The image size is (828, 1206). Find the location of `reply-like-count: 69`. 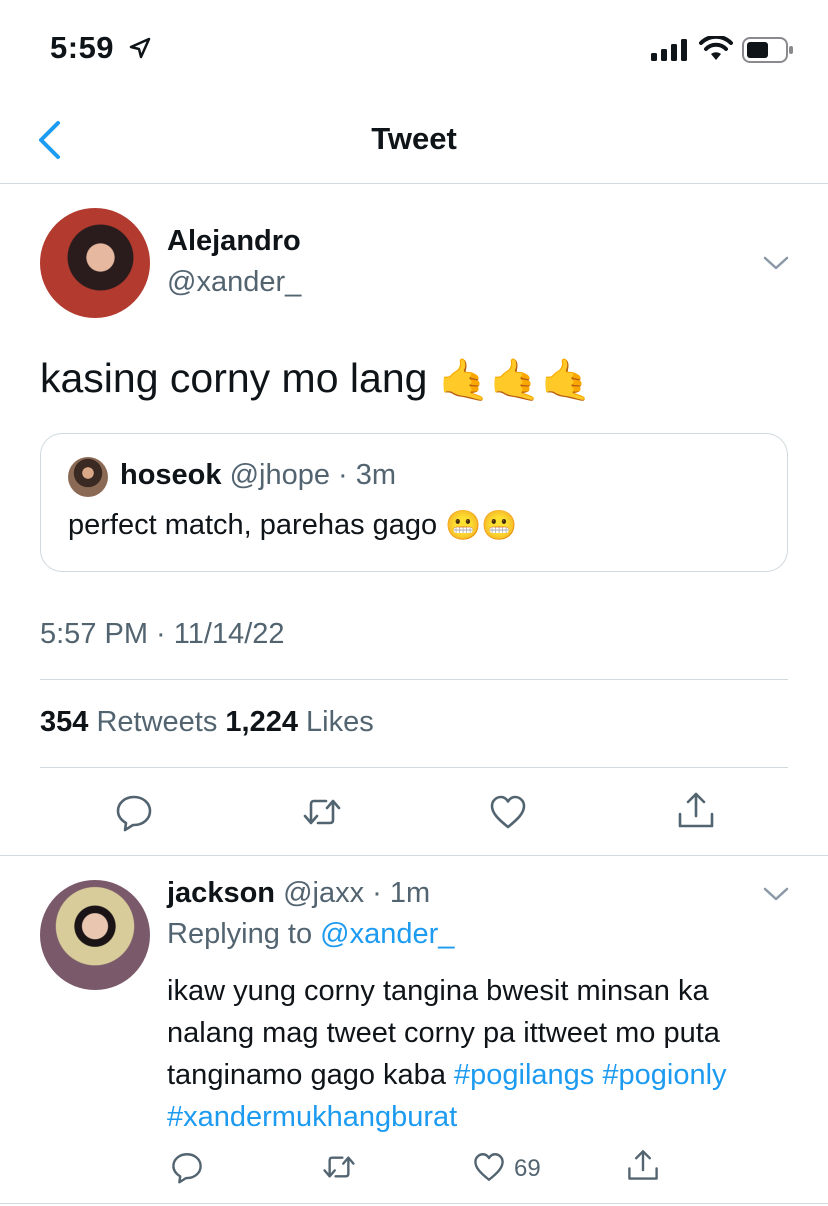

reply-like-count: 69 is located at coordinates (527, 1168).